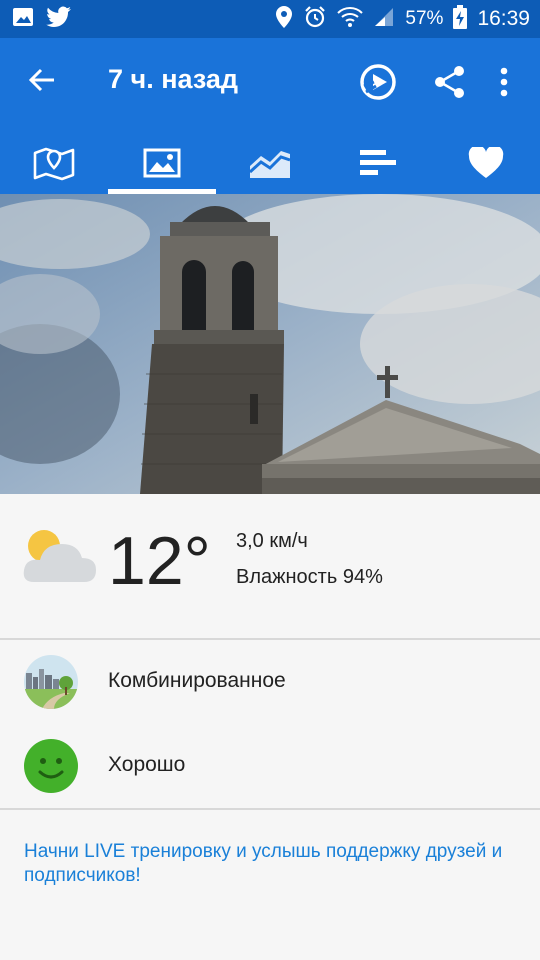  Describe the element at coordinates (173, 79) in the screenshot. I see `page-title: 7 ч. назад` at that location.